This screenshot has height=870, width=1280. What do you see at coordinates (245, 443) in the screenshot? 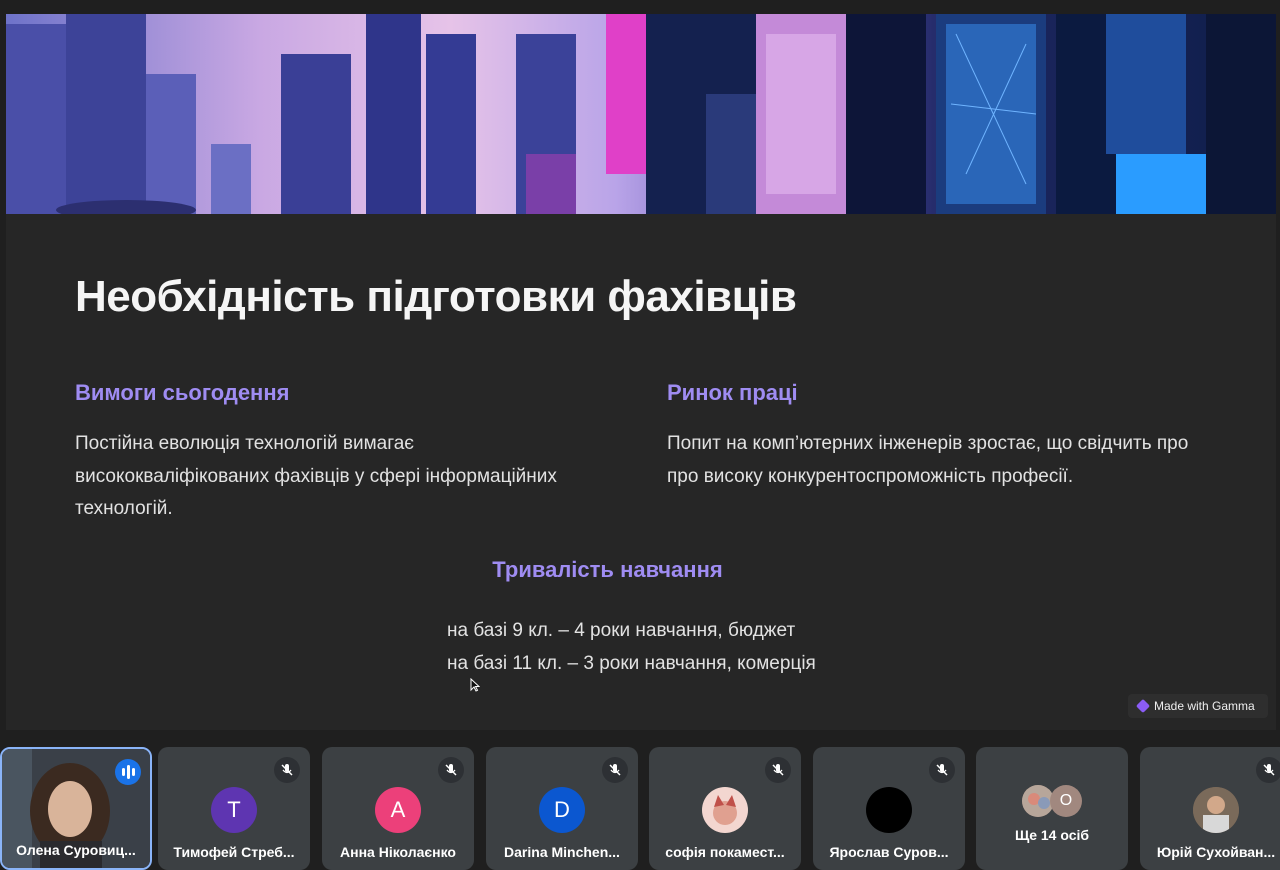
I see `text-line: Постійна еволюція технологій вимагає` at bounding box center [245, 443].